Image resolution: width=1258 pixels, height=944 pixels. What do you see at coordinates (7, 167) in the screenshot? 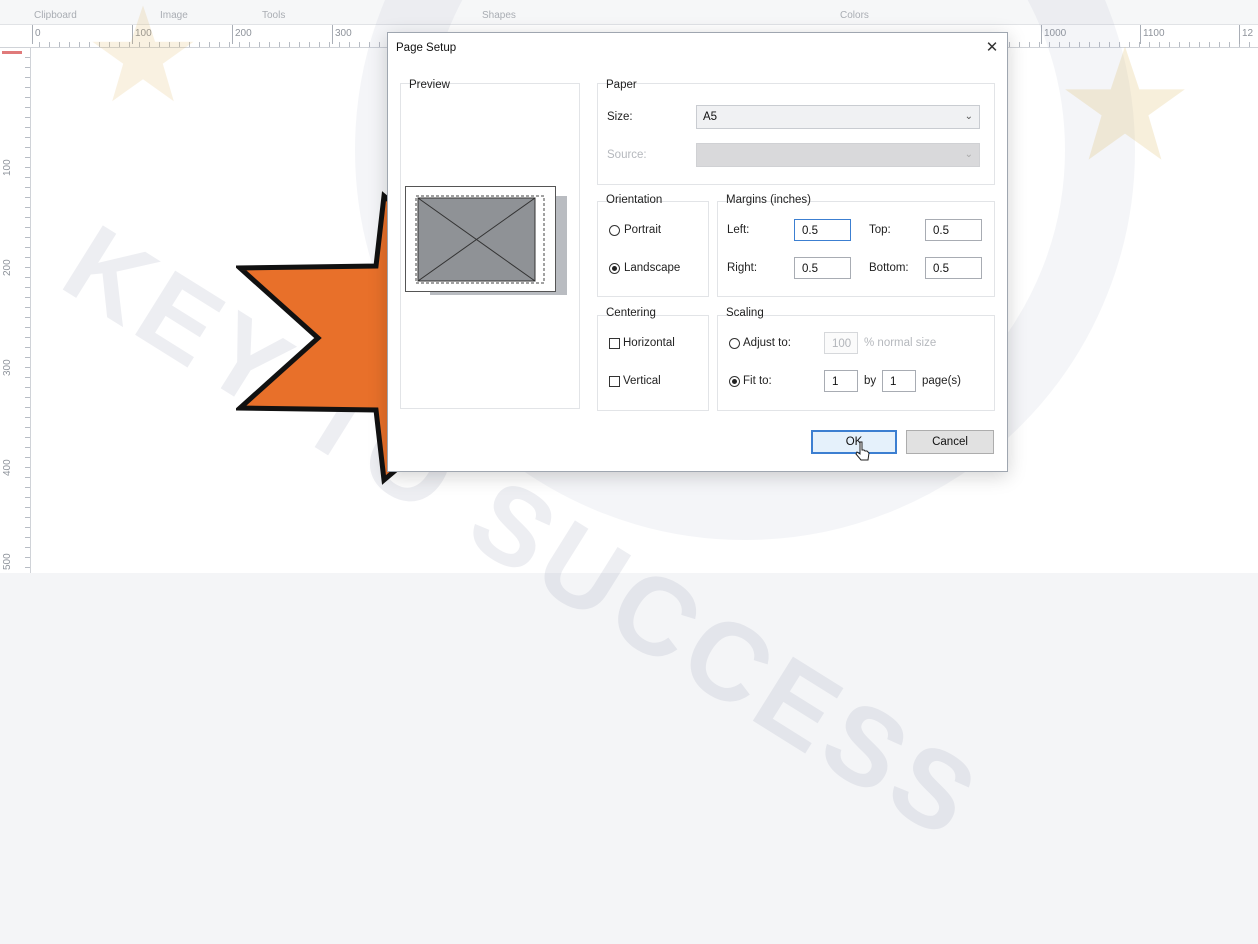
I see `ruler-tick-label: 100` at bounding box center [7, 167].